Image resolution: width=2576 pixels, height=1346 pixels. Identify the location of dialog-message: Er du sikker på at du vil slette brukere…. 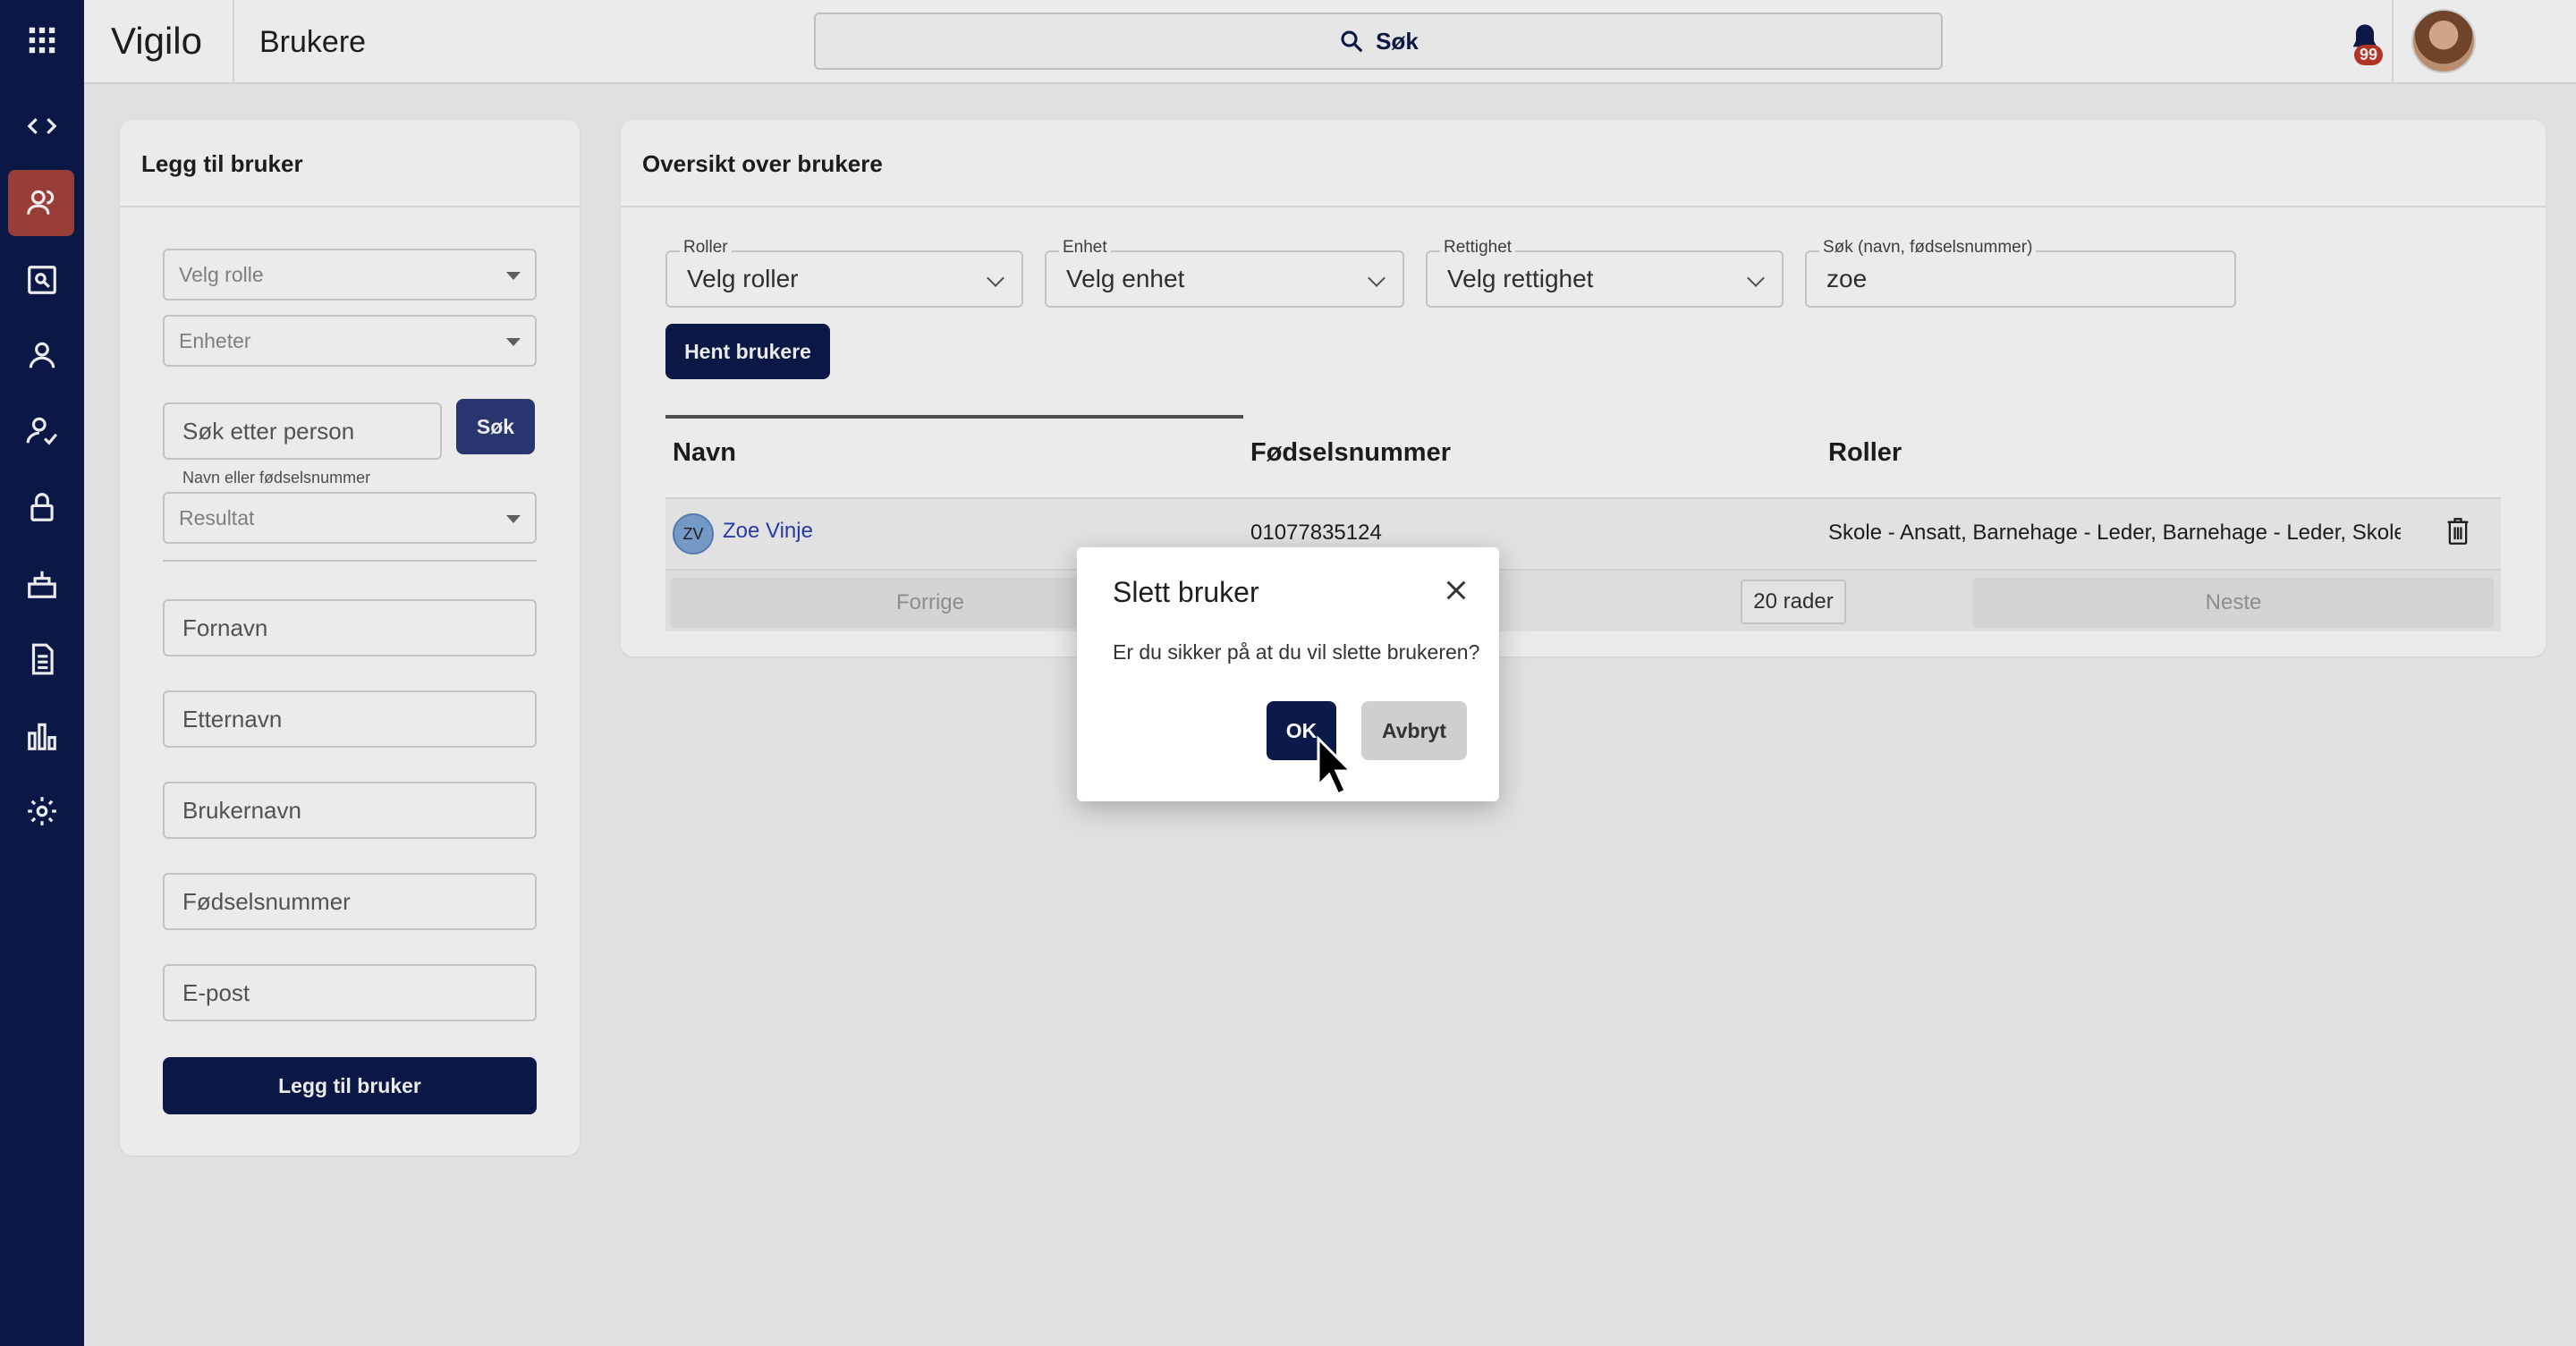
(1296, 652).